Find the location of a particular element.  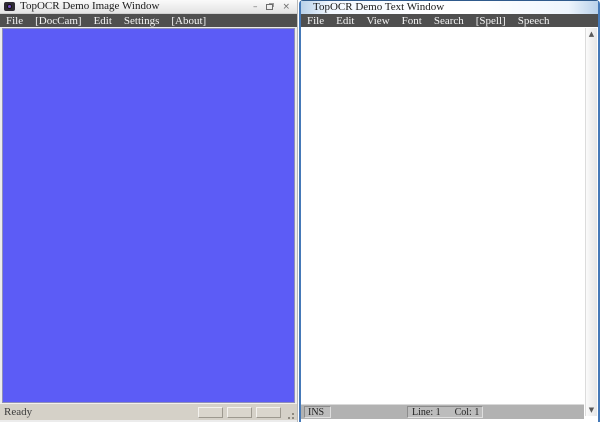

insert-mode-indicator: INS is located at coordinates (317, 412).